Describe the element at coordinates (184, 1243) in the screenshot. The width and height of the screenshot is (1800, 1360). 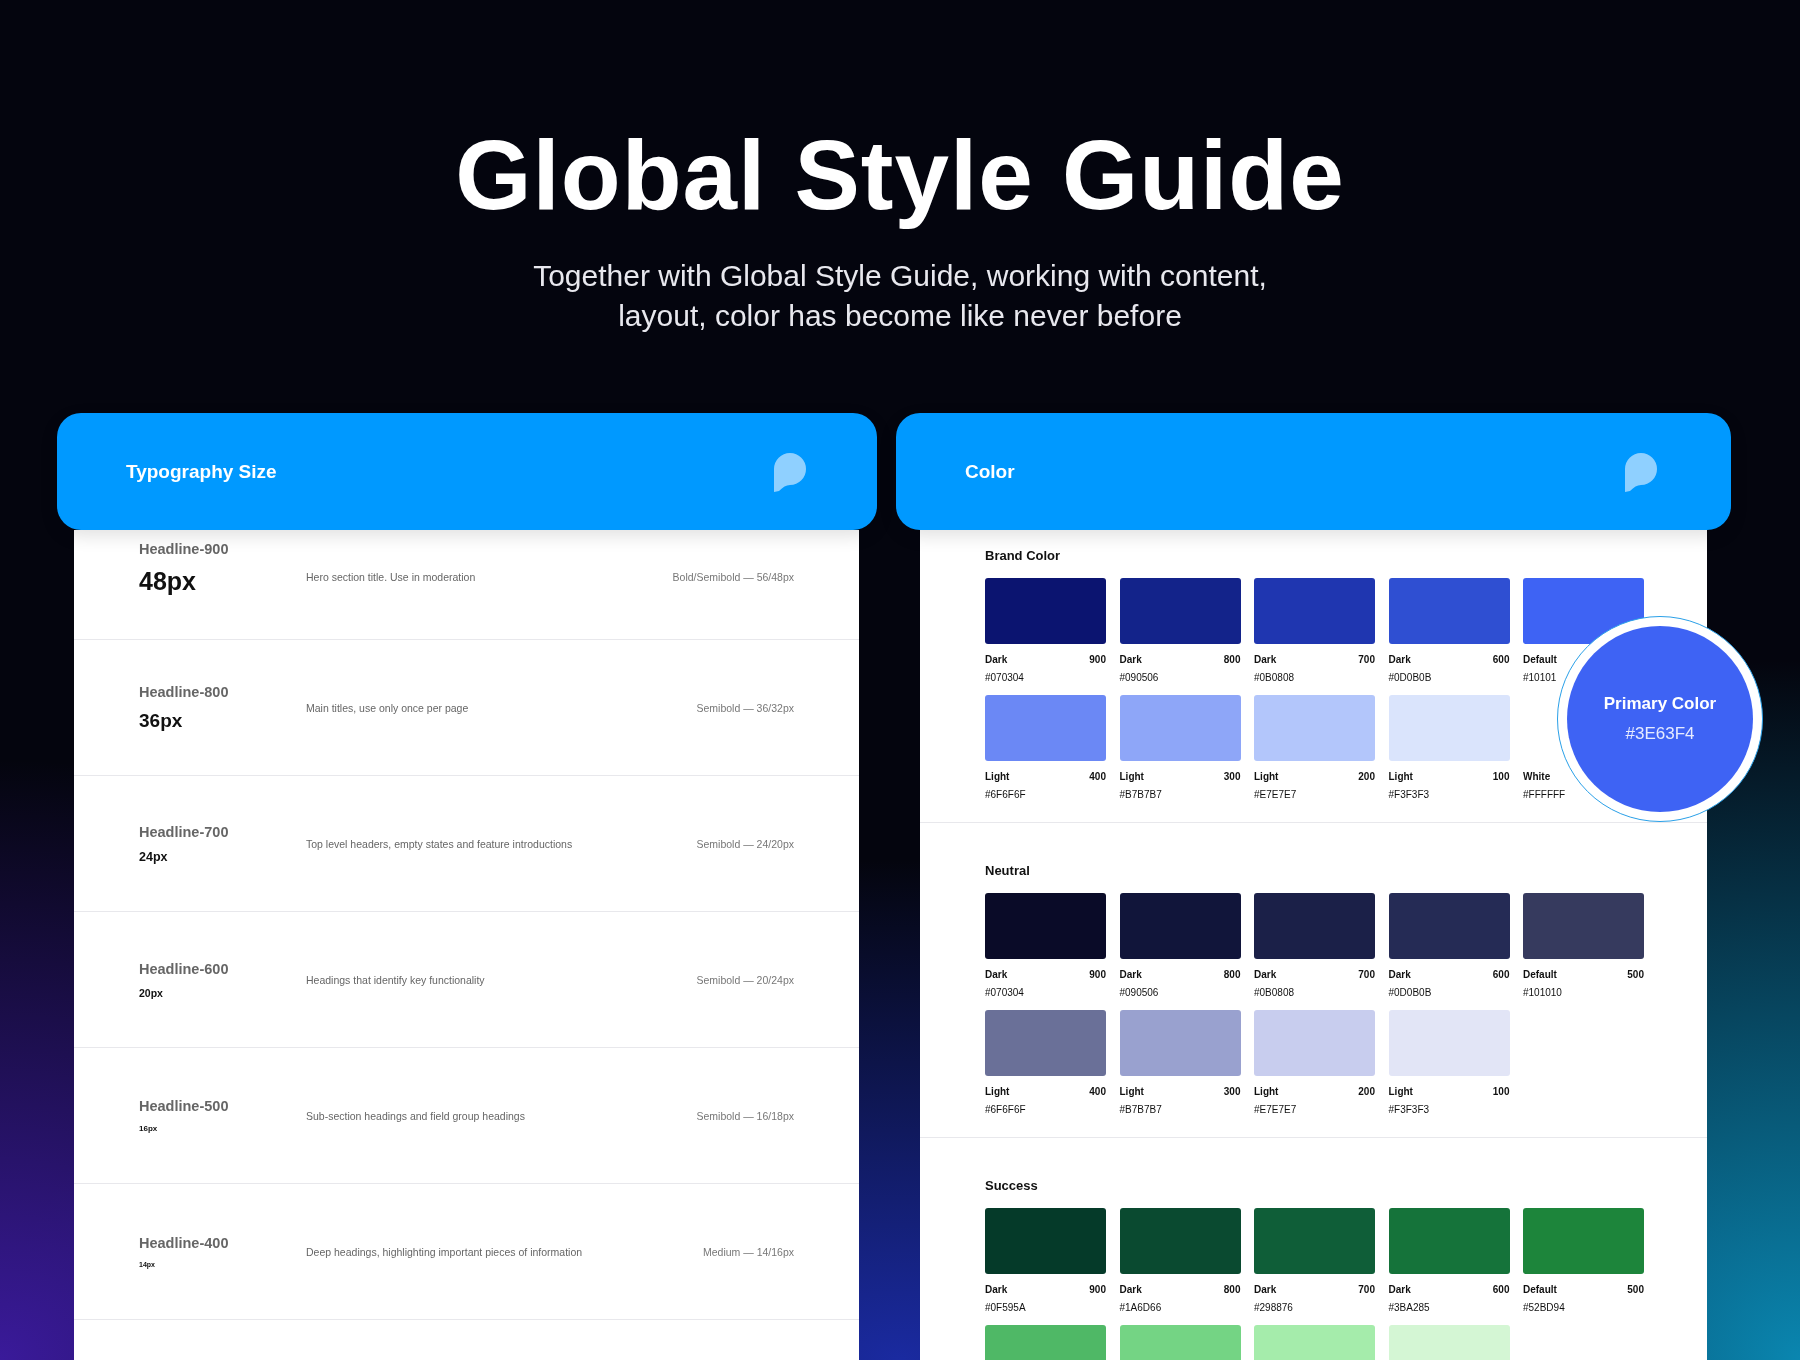
I see `style-name: Headline-400` at that location.